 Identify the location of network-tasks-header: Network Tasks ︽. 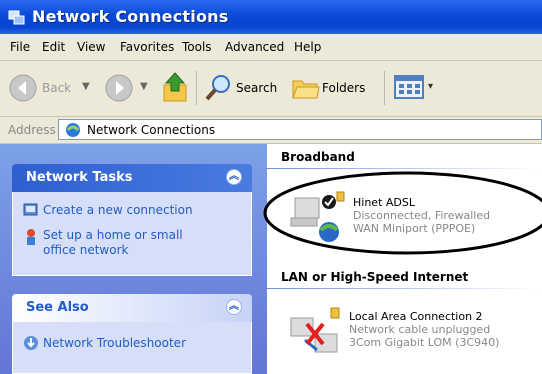
(132, 178).